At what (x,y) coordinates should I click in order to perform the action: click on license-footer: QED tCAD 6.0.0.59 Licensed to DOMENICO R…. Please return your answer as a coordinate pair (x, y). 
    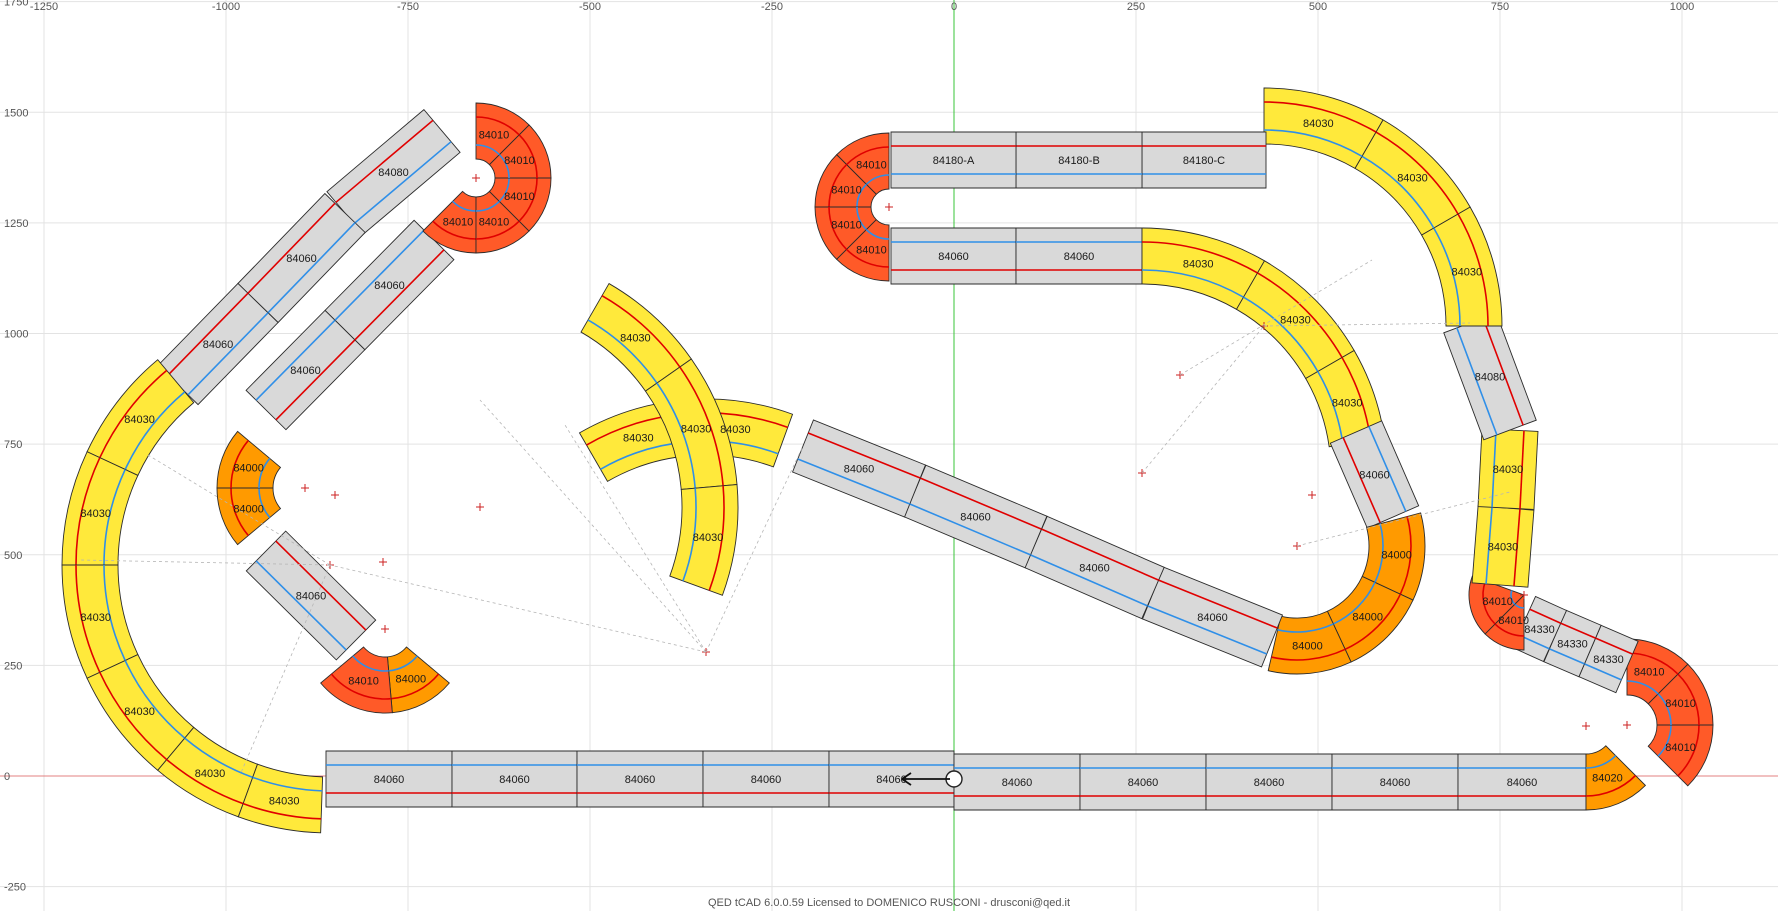
    Looking at the image, I should click on (889, 903).